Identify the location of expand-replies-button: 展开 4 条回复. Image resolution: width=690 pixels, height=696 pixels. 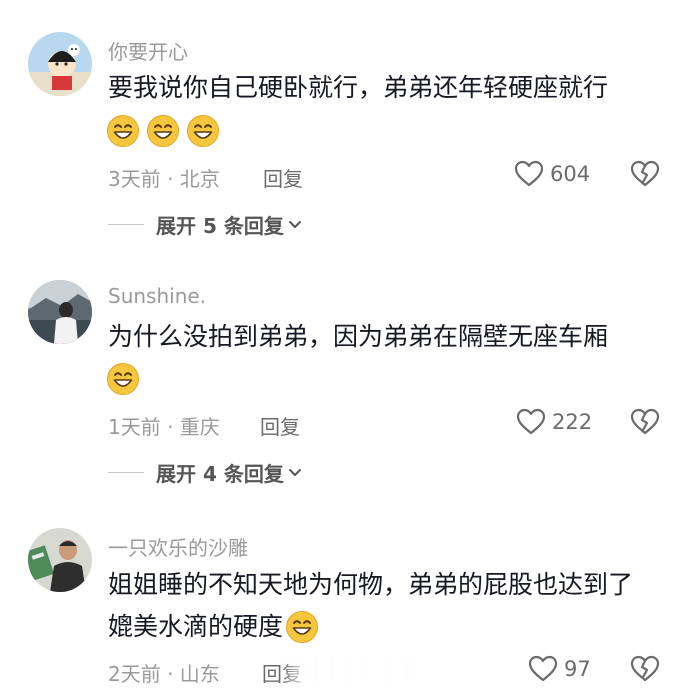
(205, 472).